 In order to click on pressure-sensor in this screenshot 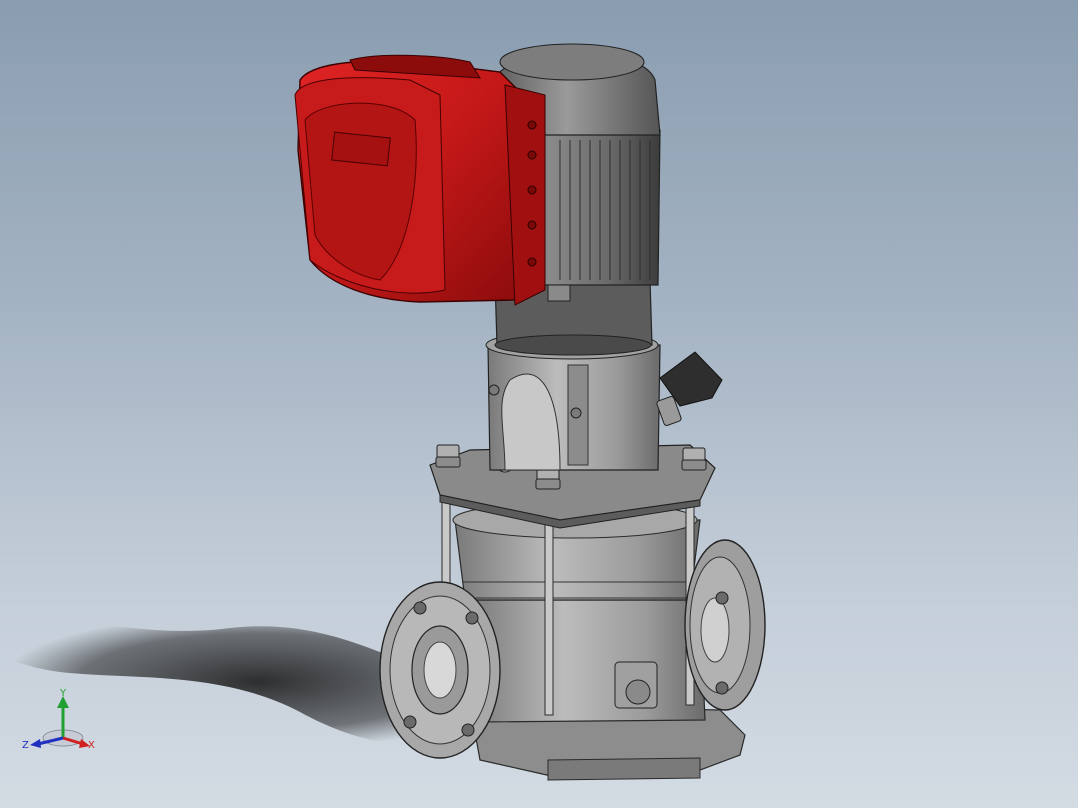, I will do `click(689, 388)`.